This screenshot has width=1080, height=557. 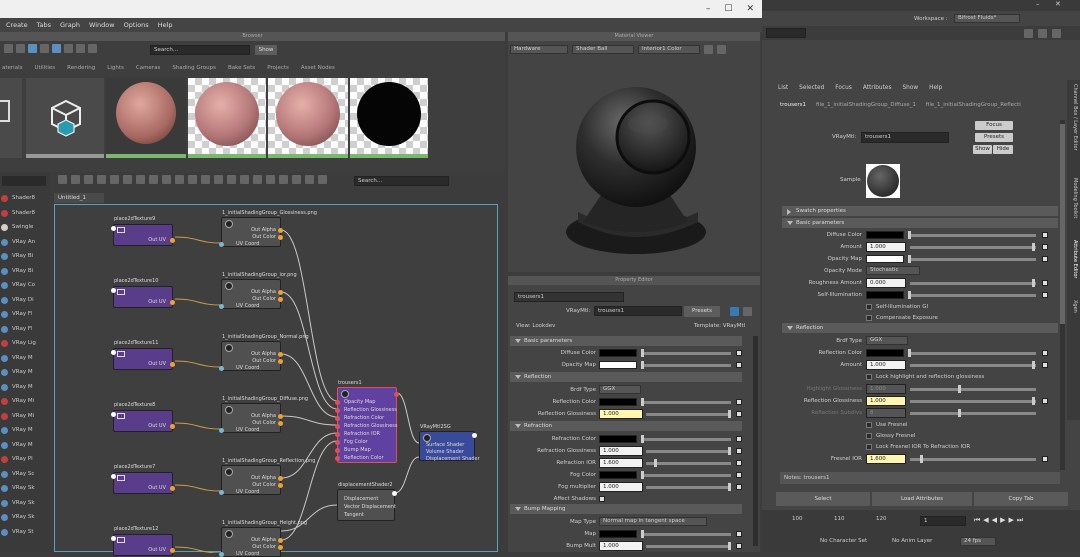 What do you see at coordinates (943, 521) in the screenshot?
I see `current-frame-field: 1` at bounding box center [943, 521].